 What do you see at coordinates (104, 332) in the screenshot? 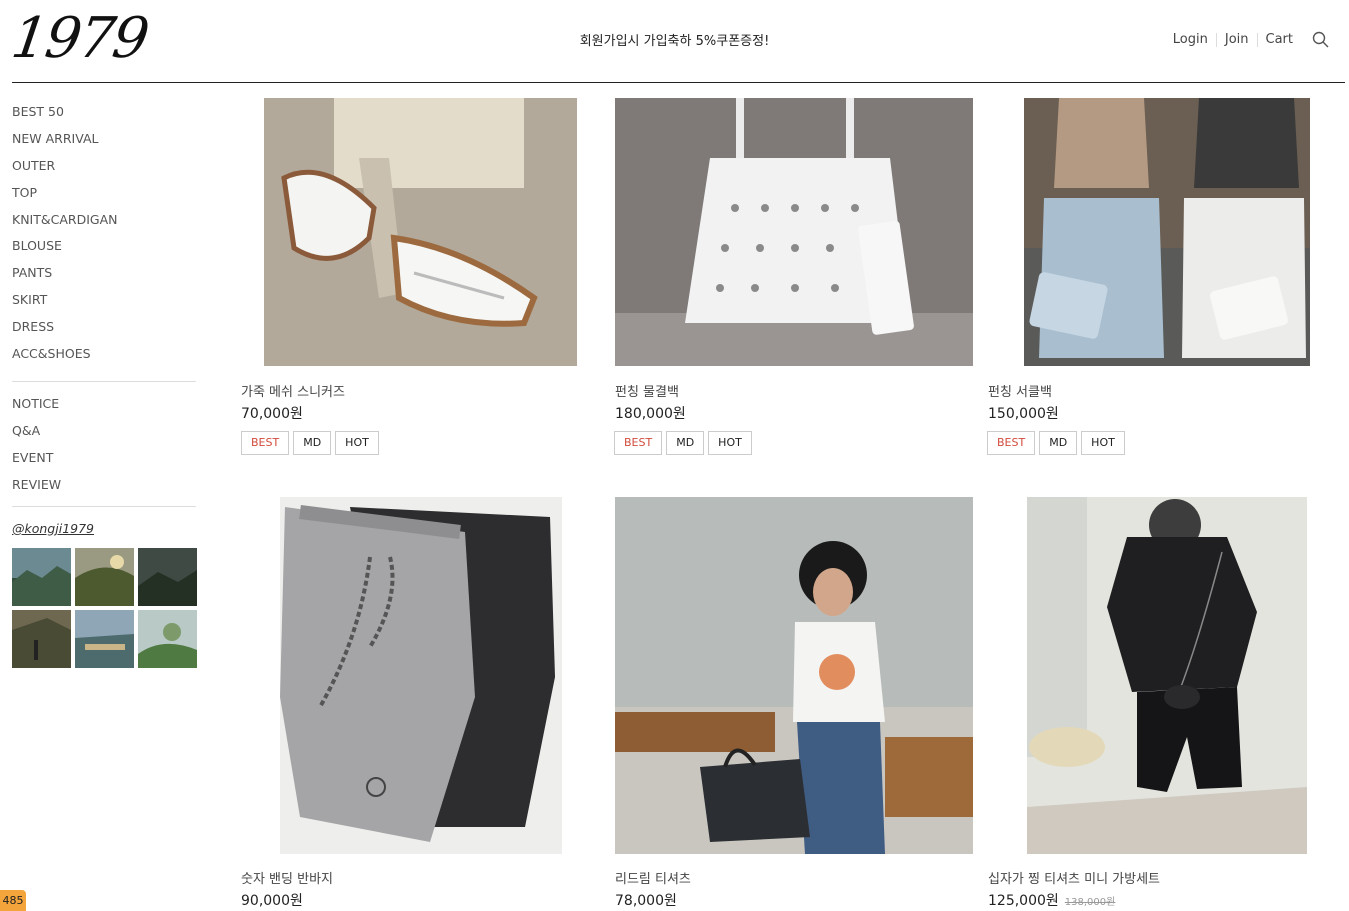
I see `category-dress: DRESS` at bounding box center [104, 332].